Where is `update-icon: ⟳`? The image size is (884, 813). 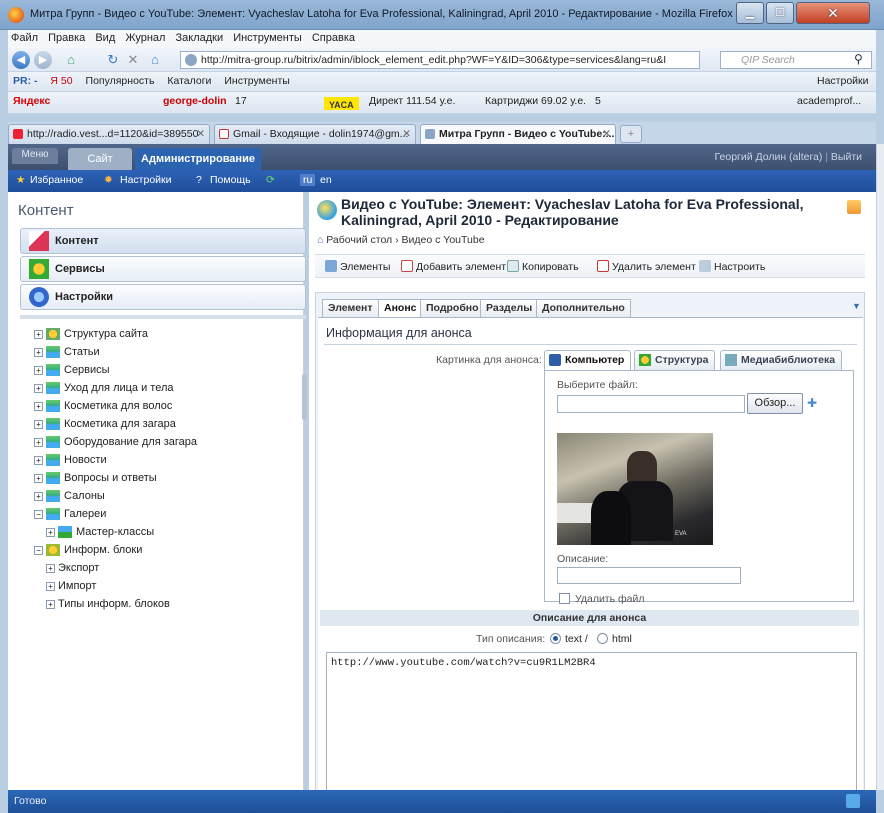 update-icon: ⟳ is located at coordinates (270, 180).